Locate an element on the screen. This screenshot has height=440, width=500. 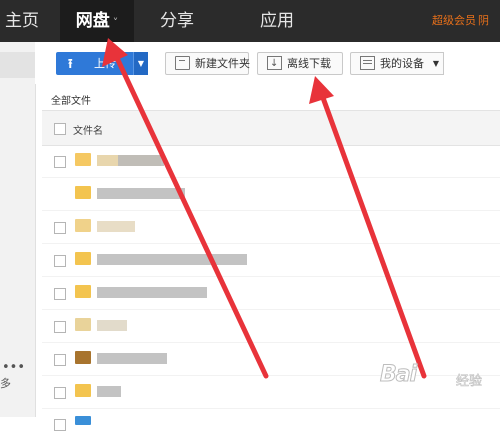
nav-home-tab: 主页 is located at coordinates (22, 21).